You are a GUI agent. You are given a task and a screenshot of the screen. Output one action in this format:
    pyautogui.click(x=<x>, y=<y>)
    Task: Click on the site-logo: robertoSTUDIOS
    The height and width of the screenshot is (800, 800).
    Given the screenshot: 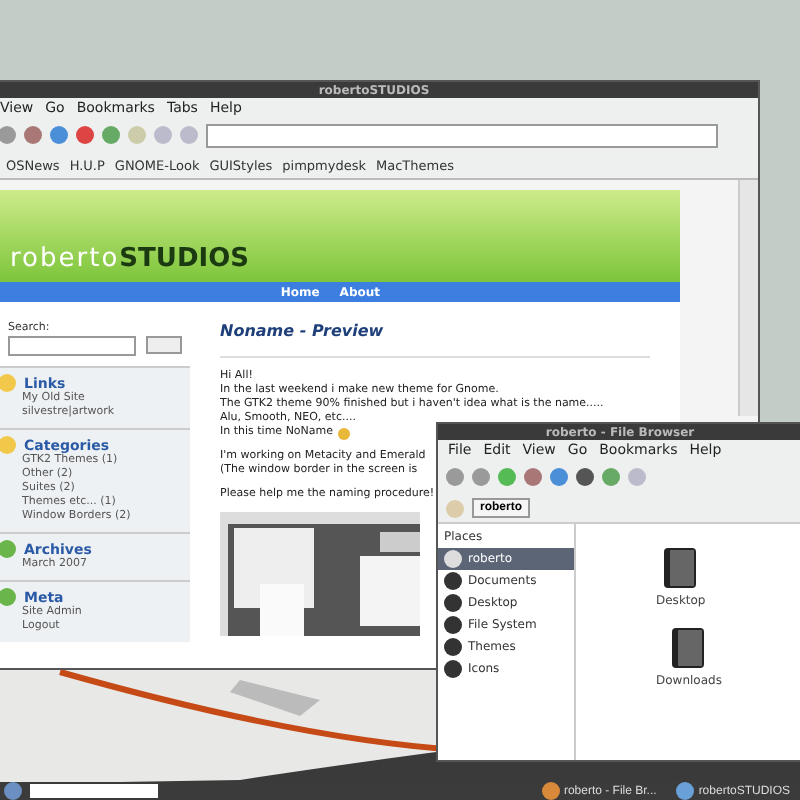 What is the action you would take?
    pyautogui.click(x=130, y=258)
    